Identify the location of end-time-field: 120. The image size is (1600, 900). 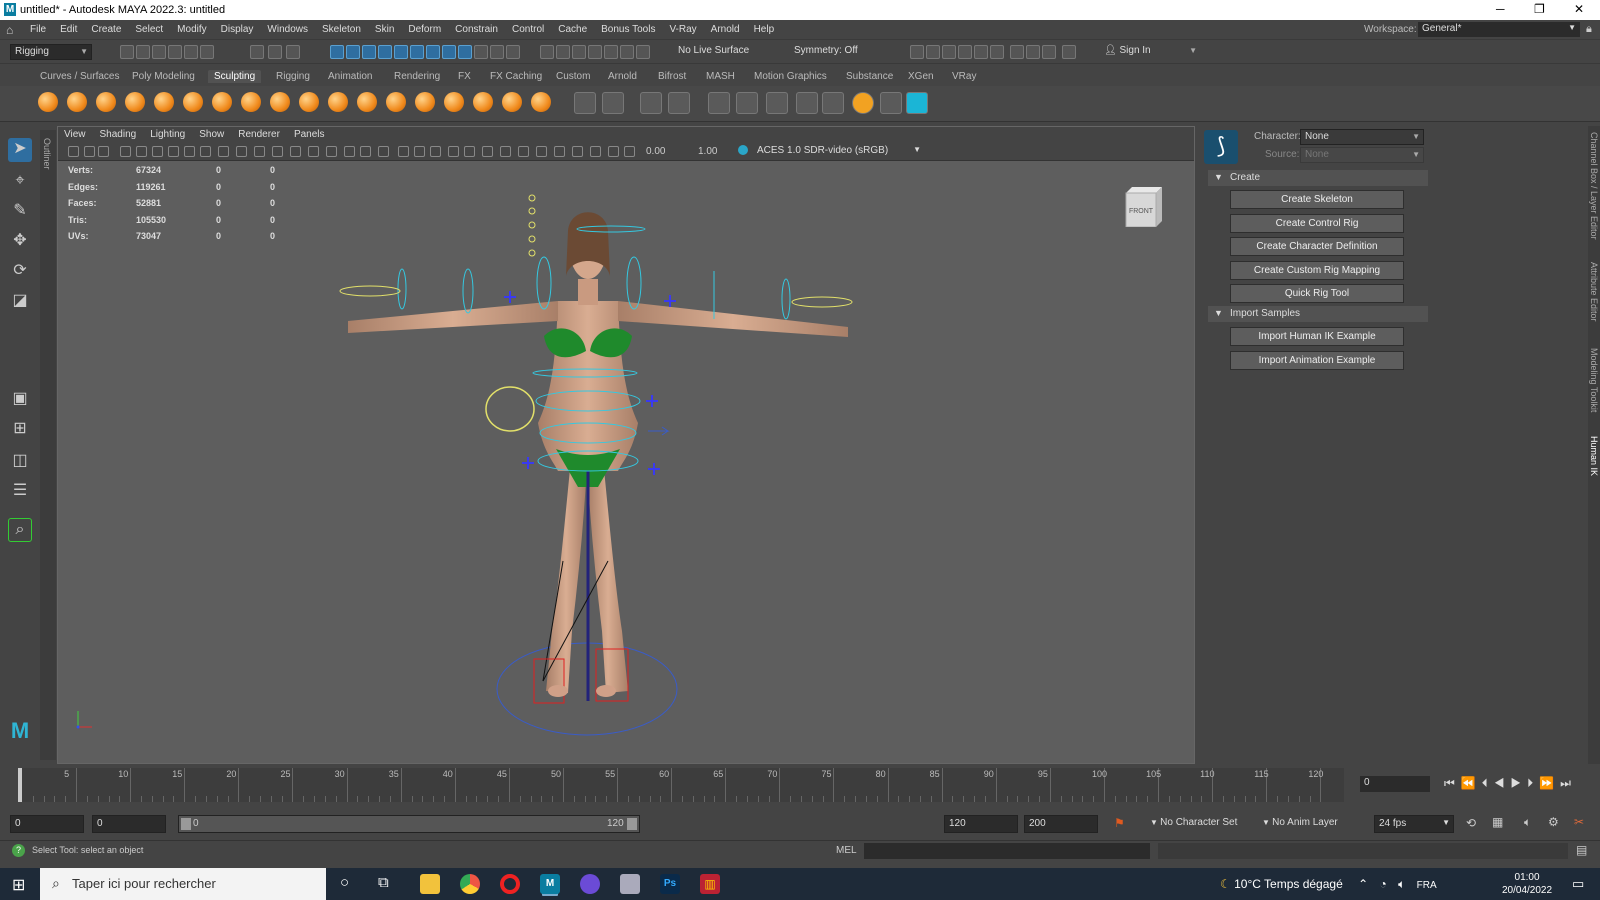
(981, 824).